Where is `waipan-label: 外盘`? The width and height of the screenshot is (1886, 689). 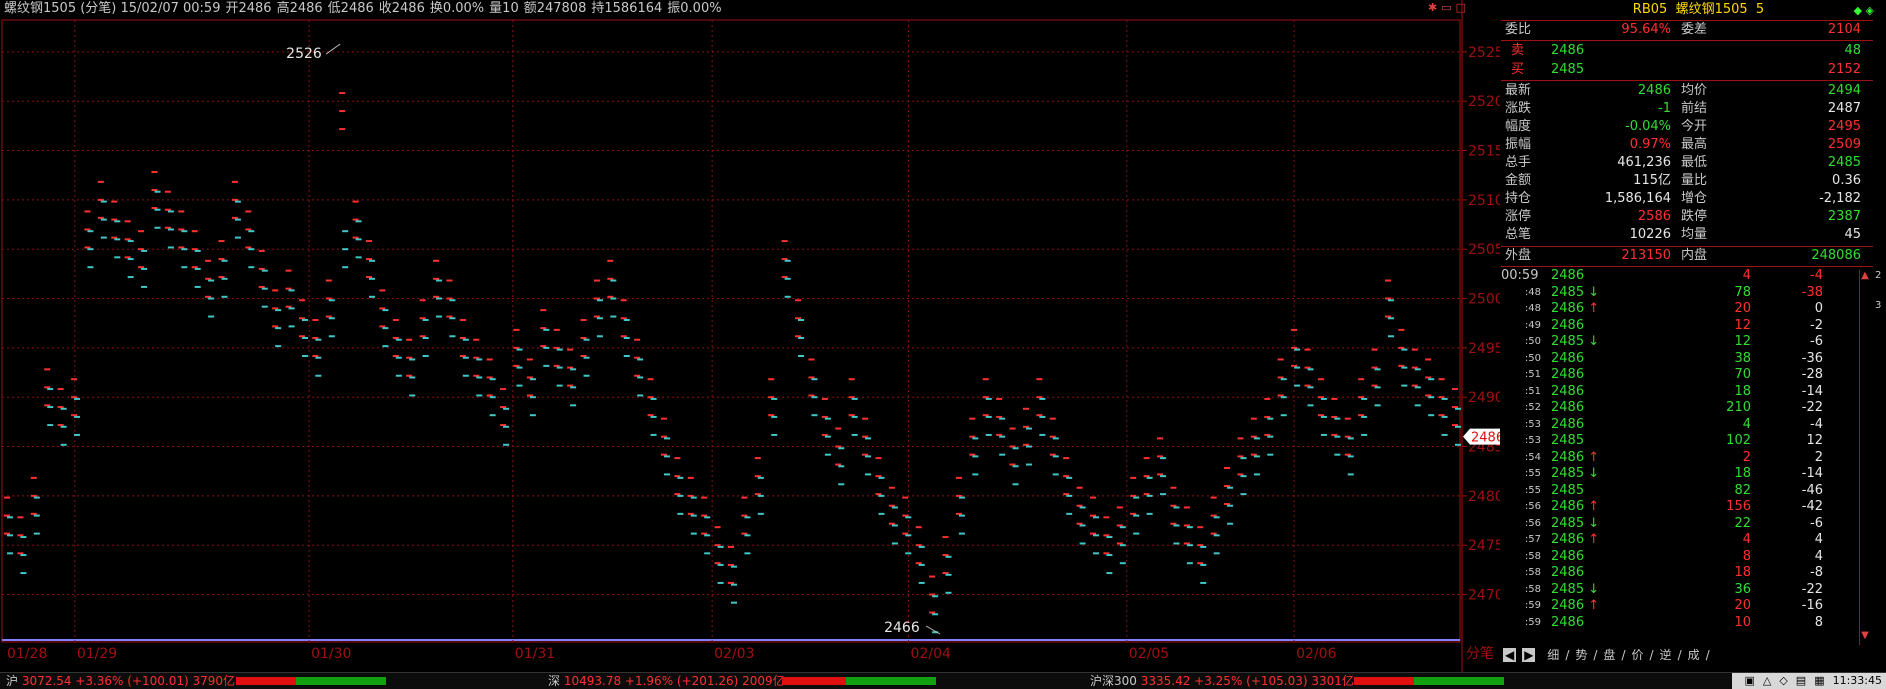
waipan-label: 外盘 is located at coordinates (1518, 255).